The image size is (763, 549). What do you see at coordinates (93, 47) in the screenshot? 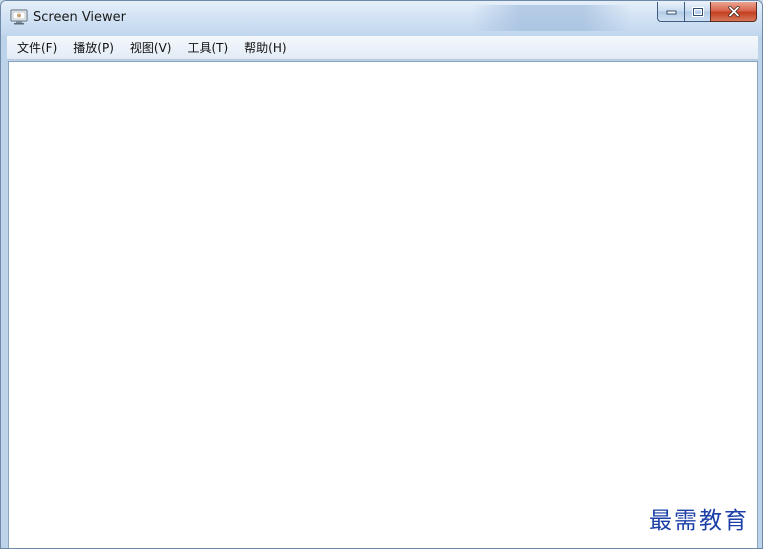
I see `menu-play: 播放(P)` at bounding box center [93, 47].